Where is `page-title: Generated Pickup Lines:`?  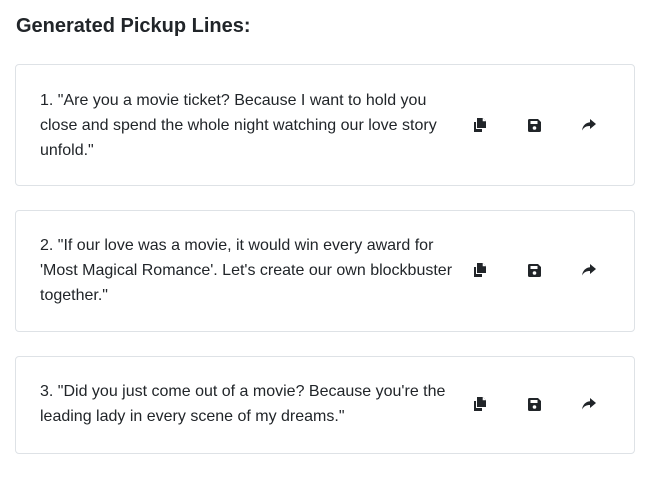 page-title: Generated Pickup Lines: is located at coordinates (133, 26).